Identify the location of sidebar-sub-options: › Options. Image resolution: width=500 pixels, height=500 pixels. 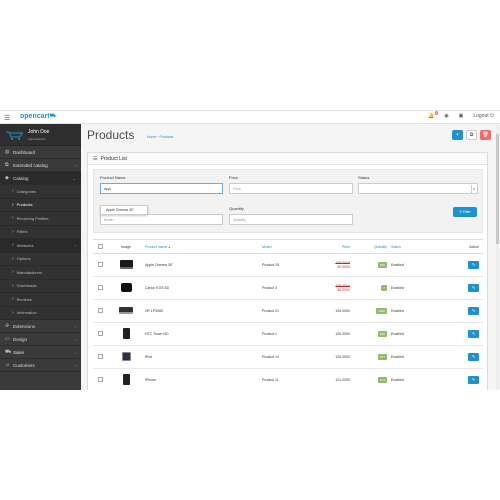
(40, 259).